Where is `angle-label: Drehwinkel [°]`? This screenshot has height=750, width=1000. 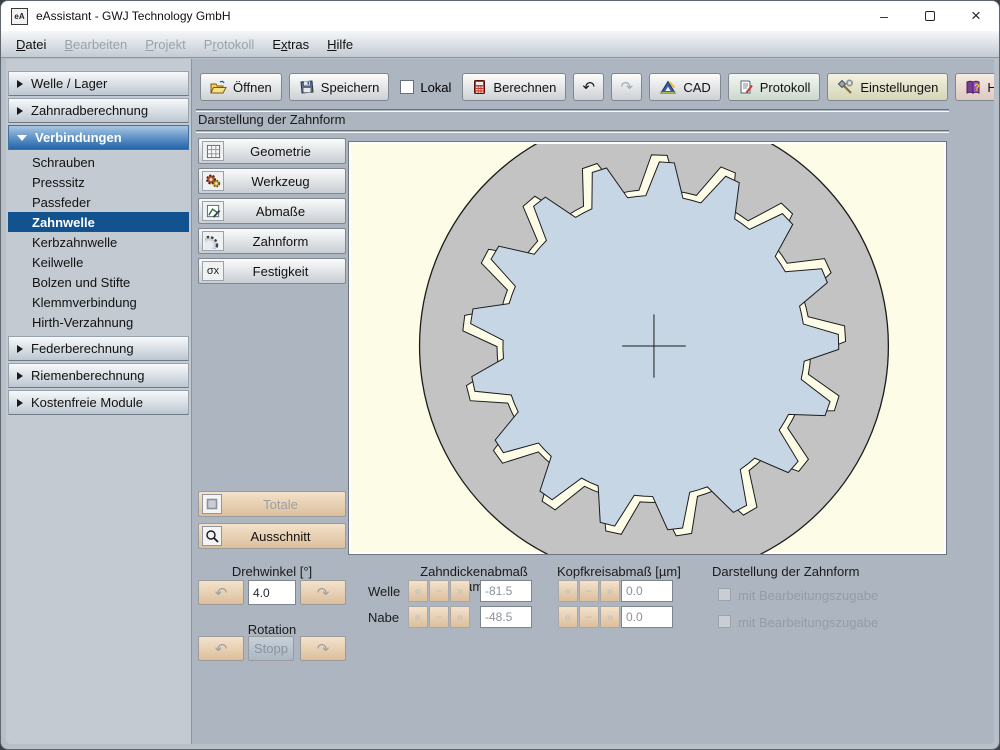 angle-label: Drehwinkel [°] is located at coordinates (272, 571).